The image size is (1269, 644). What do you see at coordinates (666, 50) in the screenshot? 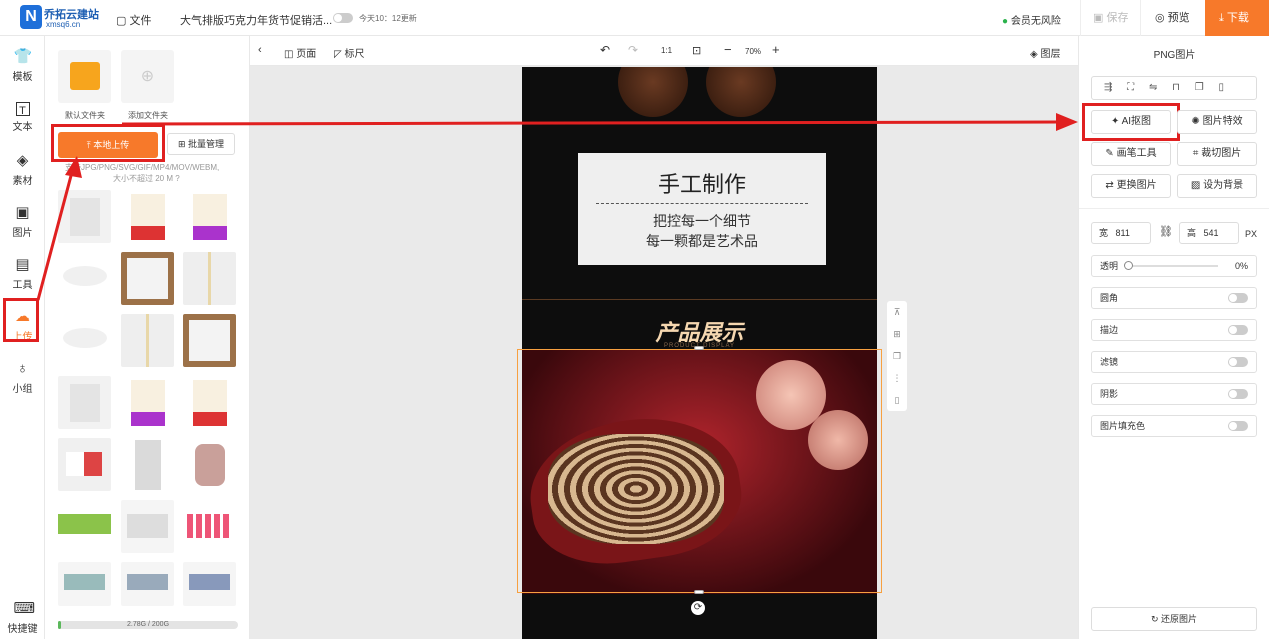
I see `ratio-button: 1:1` at bounding box center [666, 50].